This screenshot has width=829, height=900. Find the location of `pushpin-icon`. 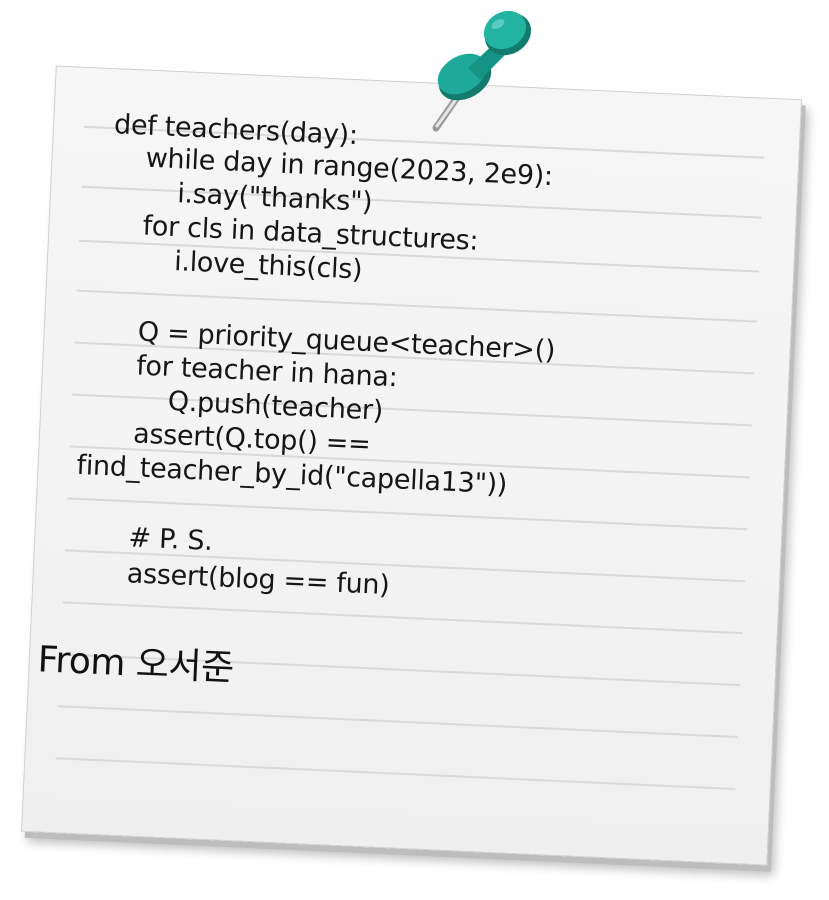

pushpin-icon is located at coordinates (482, 71).